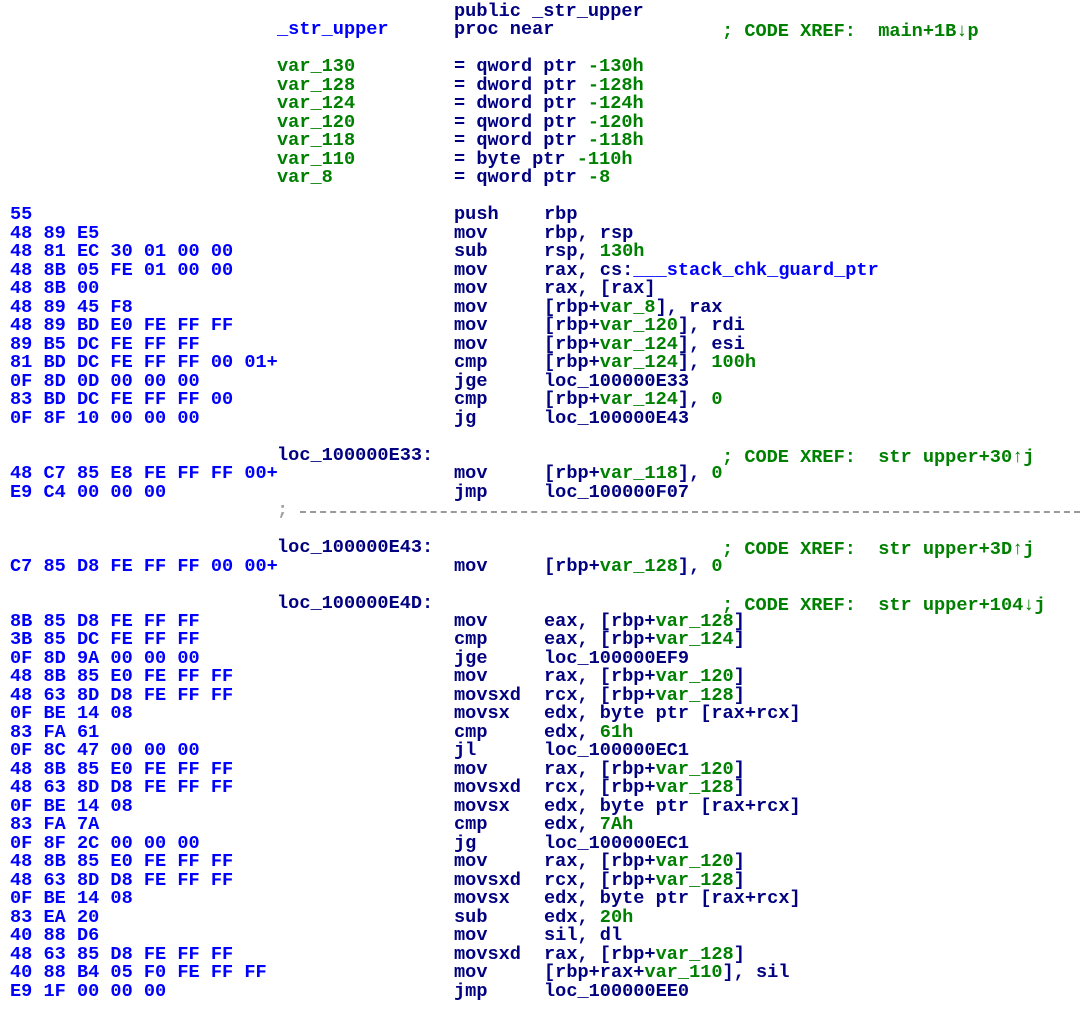  I want to click on listing-line: E9 1F 00 00 00 jmp loc_100000EE0, so click(540, 991).